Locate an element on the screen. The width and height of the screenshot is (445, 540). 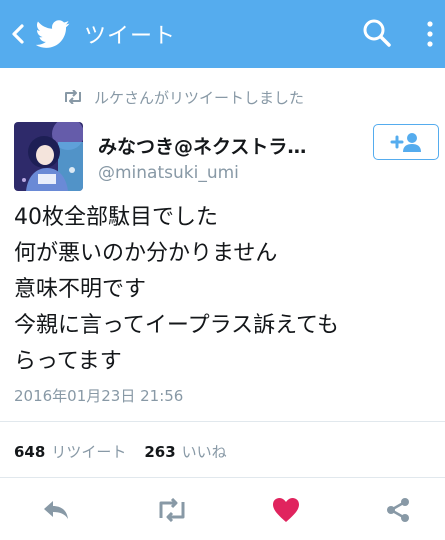
tweet-action-bar is located at coordinates (222, 510).